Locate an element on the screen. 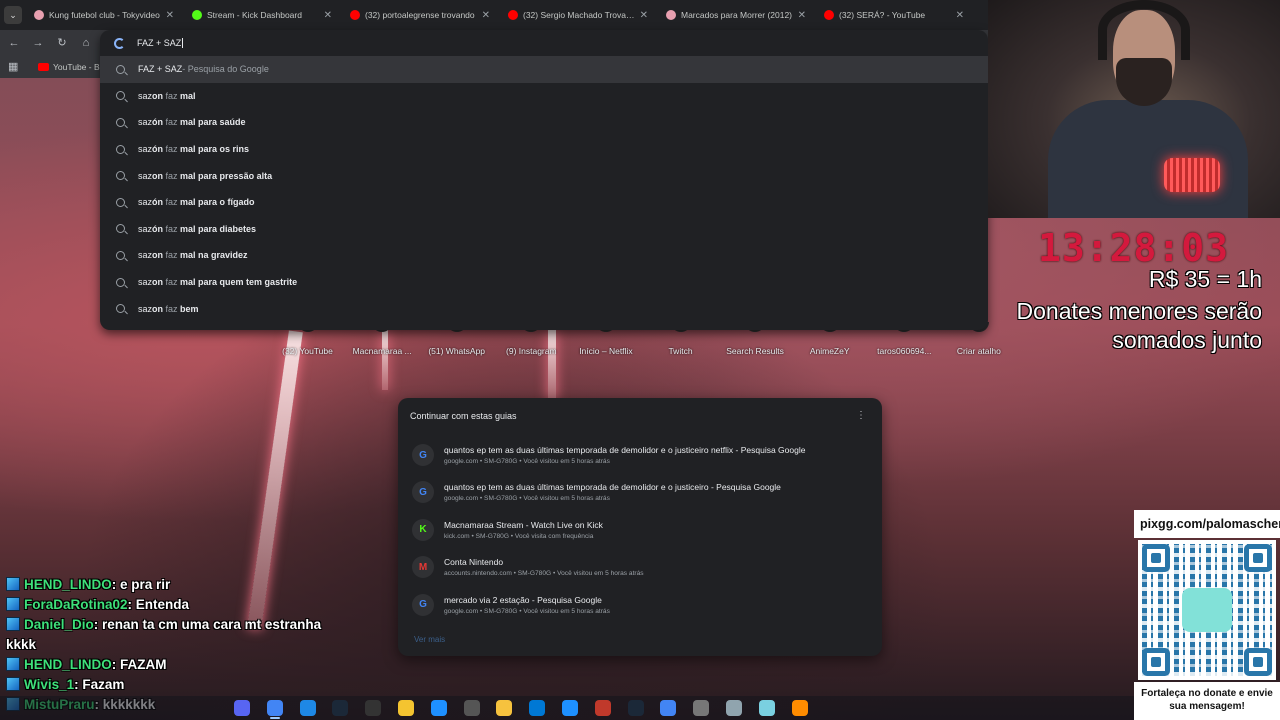 This screenshot has height=720, width=1280. obs-icon is located at coordinates (602, 708).